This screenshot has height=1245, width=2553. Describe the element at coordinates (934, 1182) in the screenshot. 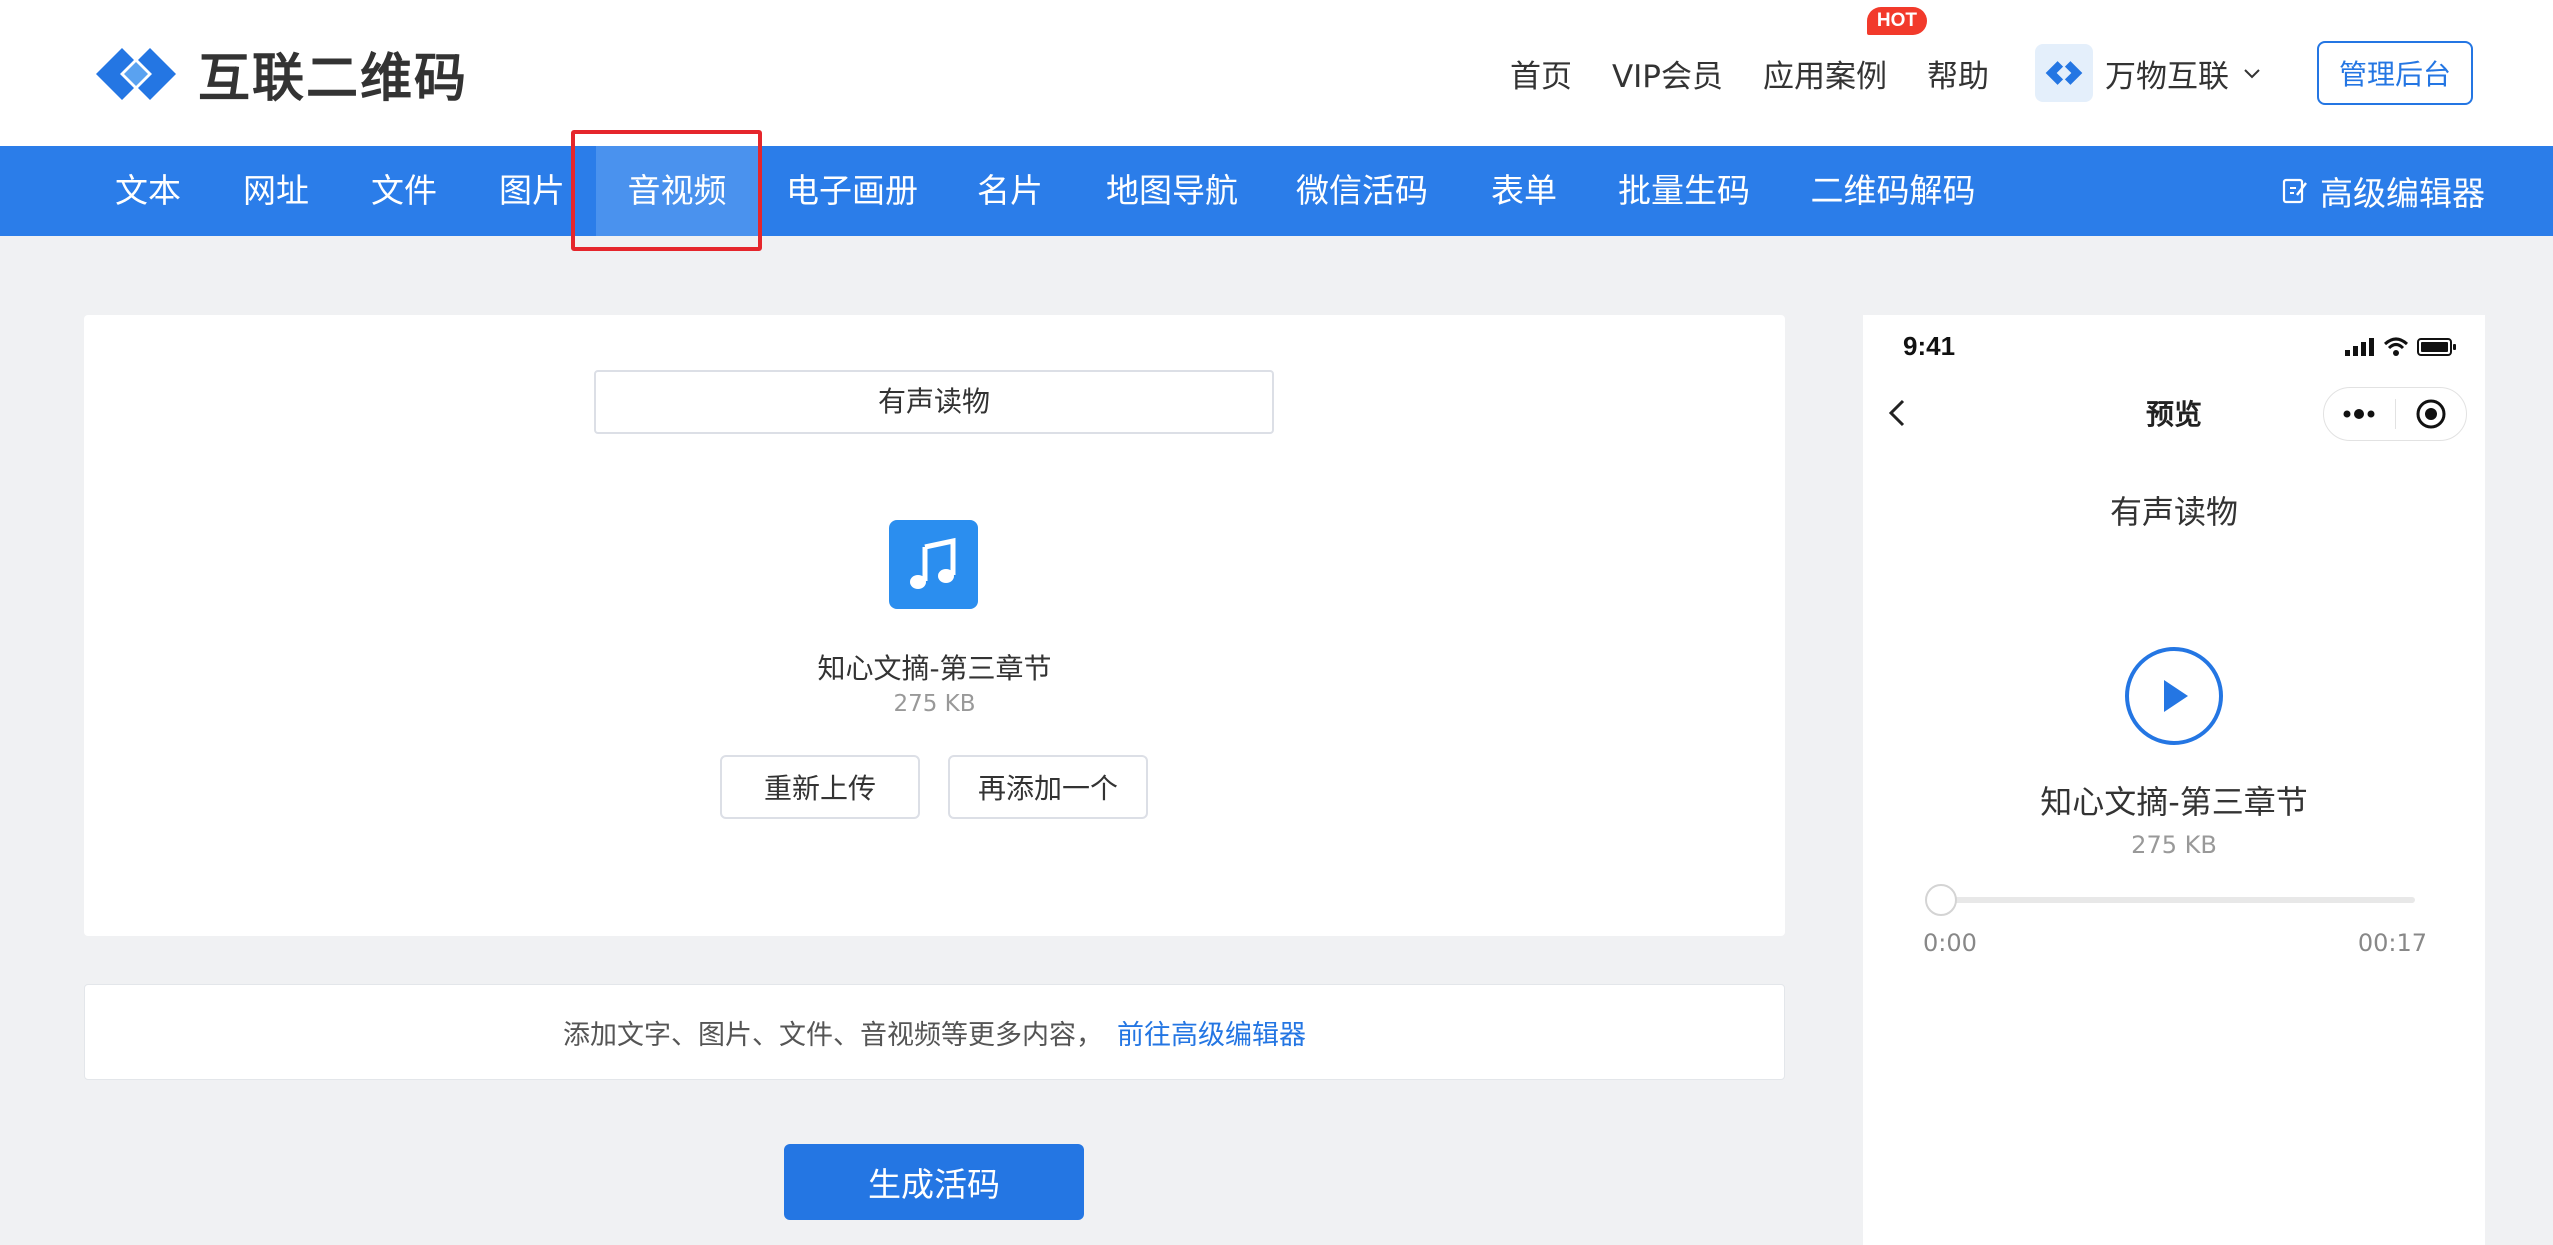

I see `generate-code-button: 生成活码` at that location.